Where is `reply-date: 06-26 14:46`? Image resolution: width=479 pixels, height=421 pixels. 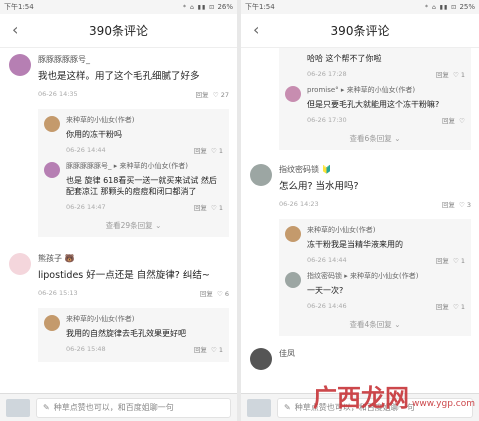
reply-date: 06-26 14:46 is located at coordinates (327, 306).